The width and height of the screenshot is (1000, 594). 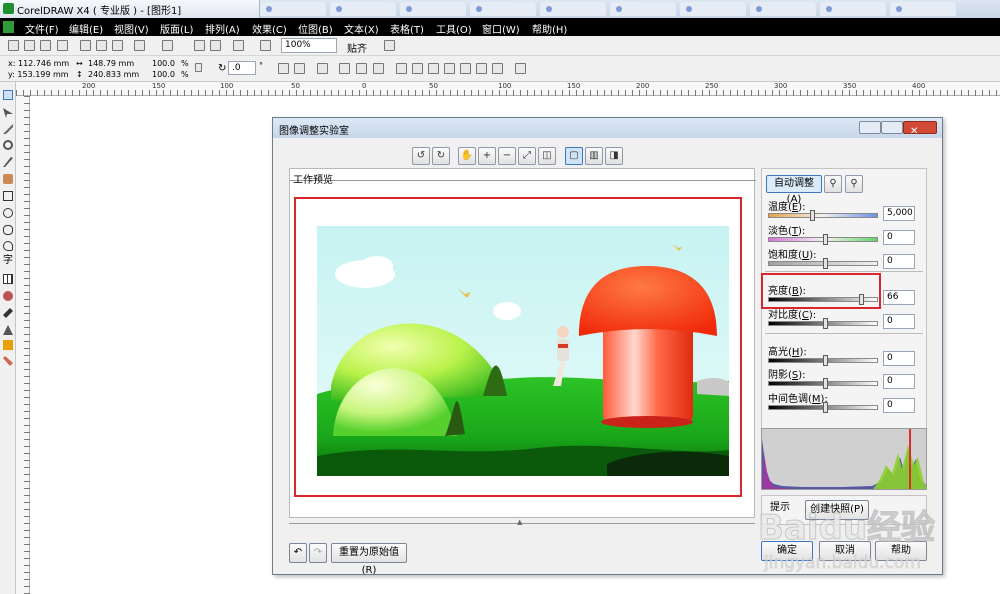 I want to click on basic-shapes-tool-icon, so click(x=8, y=246).